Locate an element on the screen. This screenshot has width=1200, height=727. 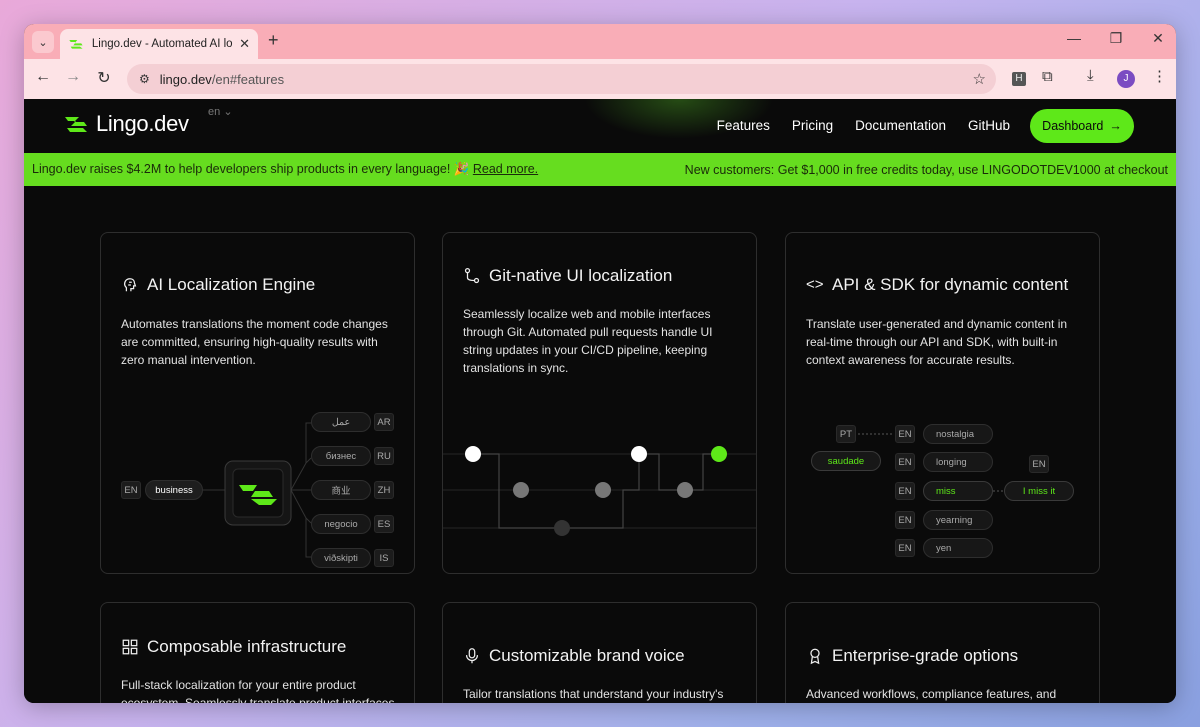
dashboard-button: Dashboard → is located at coordinates (1082, 126).